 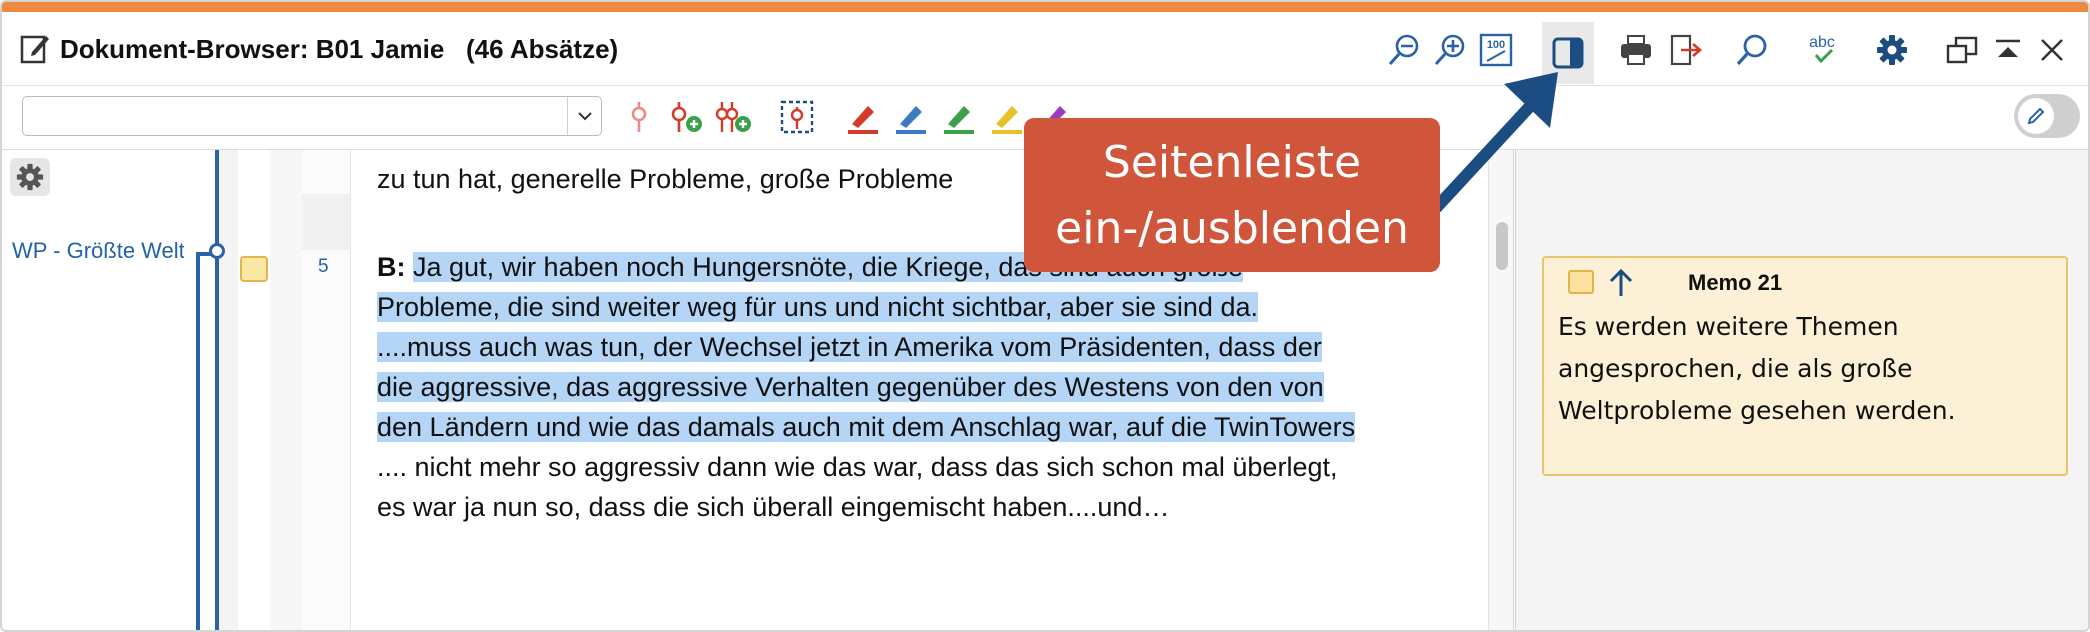 I want to click on arrow-up-icon, so click(x=1621, y=283).